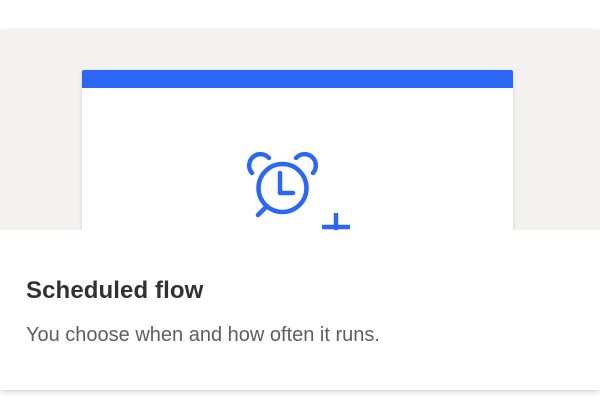 This screenshot has height=412, width=600. Describe the element at coordinates (297, 79) in the screenshot. I see `flow-tile-accent-bar` at that location.